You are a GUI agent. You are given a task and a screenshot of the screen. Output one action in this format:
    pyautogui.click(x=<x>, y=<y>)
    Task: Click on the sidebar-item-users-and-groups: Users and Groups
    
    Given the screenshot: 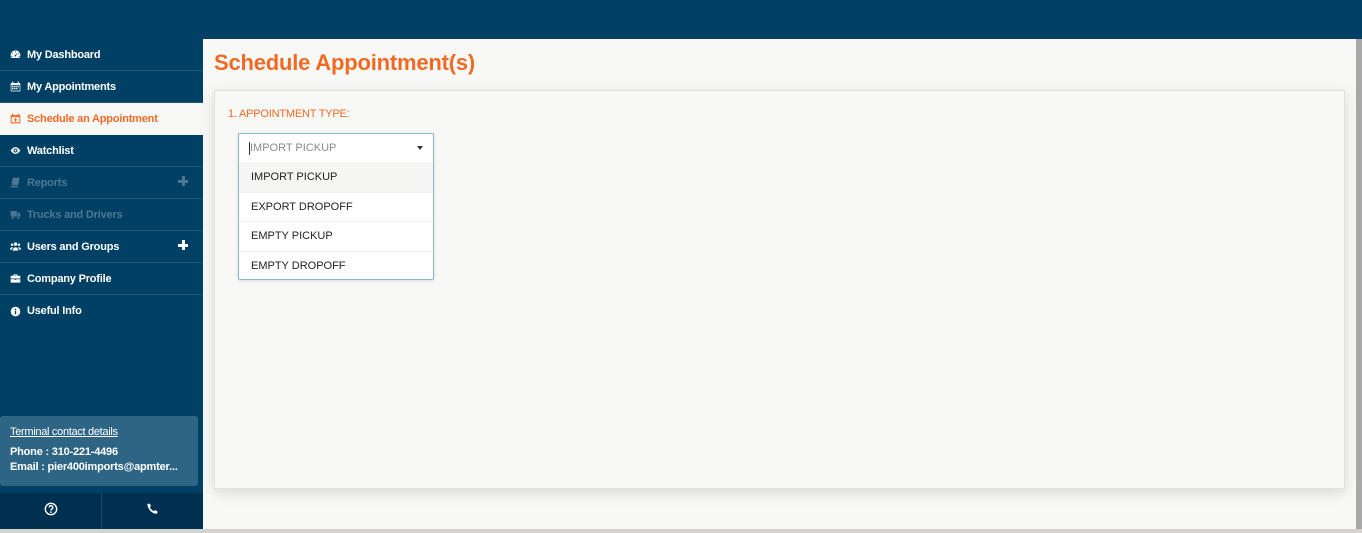 What is the action you would take?
    pyautogui.click(x=101, y=247)
    